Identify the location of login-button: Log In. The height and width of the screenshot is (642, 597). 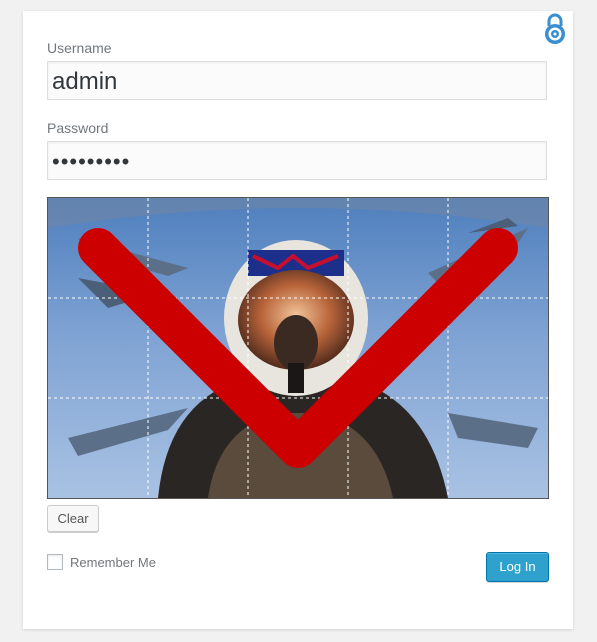
(517, 567).